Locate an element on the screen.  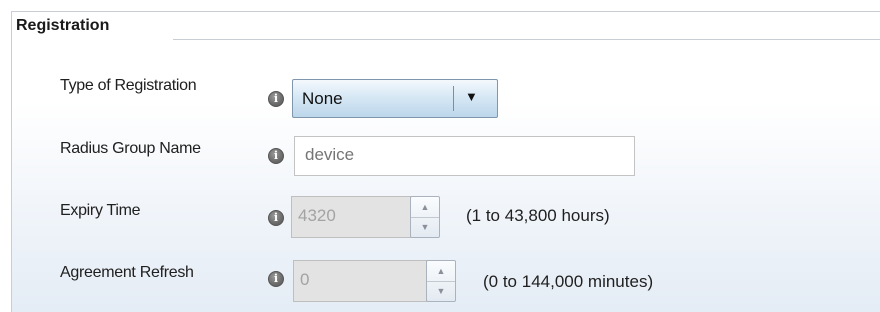
expiry-time-spinner: ▲ ▼ is located at coordinates (425, 217).